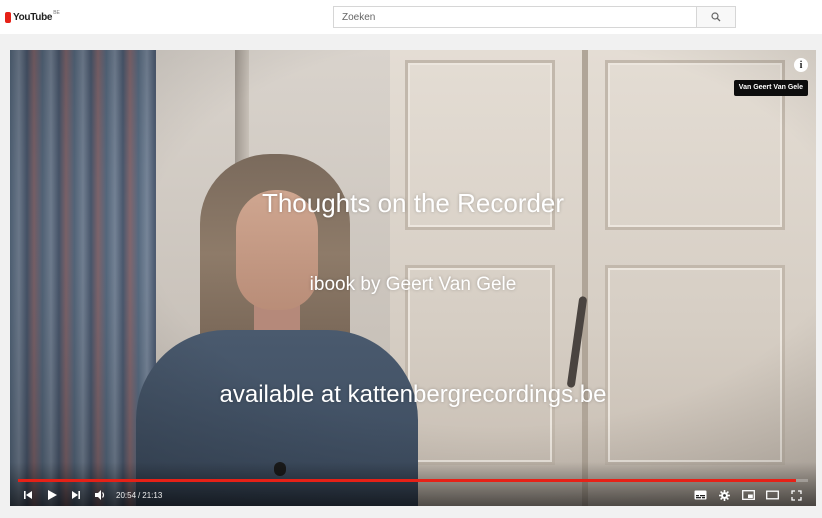  I want to click on masthead: YouTube BE, so click(411, 17).